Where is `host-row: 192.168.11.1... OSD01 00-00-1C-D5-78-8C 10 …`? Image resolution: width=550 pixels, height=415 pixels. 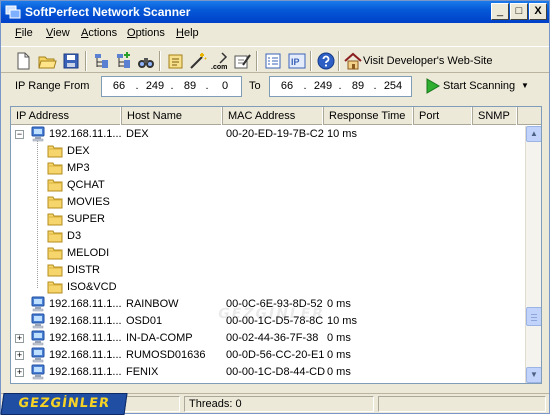
host-row: 192.168.11.1... OSD01 00-00-1C-D5-78-8C 10 … is located at coordinates (267, 321).